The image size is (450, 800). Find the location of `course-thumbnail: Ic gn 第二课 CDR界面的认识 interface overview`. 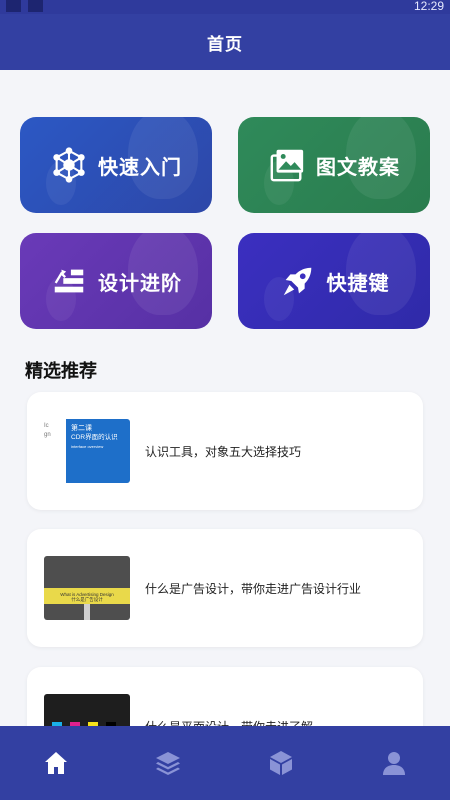

course-thumbnail: Ic gn 第二课 CDR界面的认识 interface overview is located at coordinates (87, 451).